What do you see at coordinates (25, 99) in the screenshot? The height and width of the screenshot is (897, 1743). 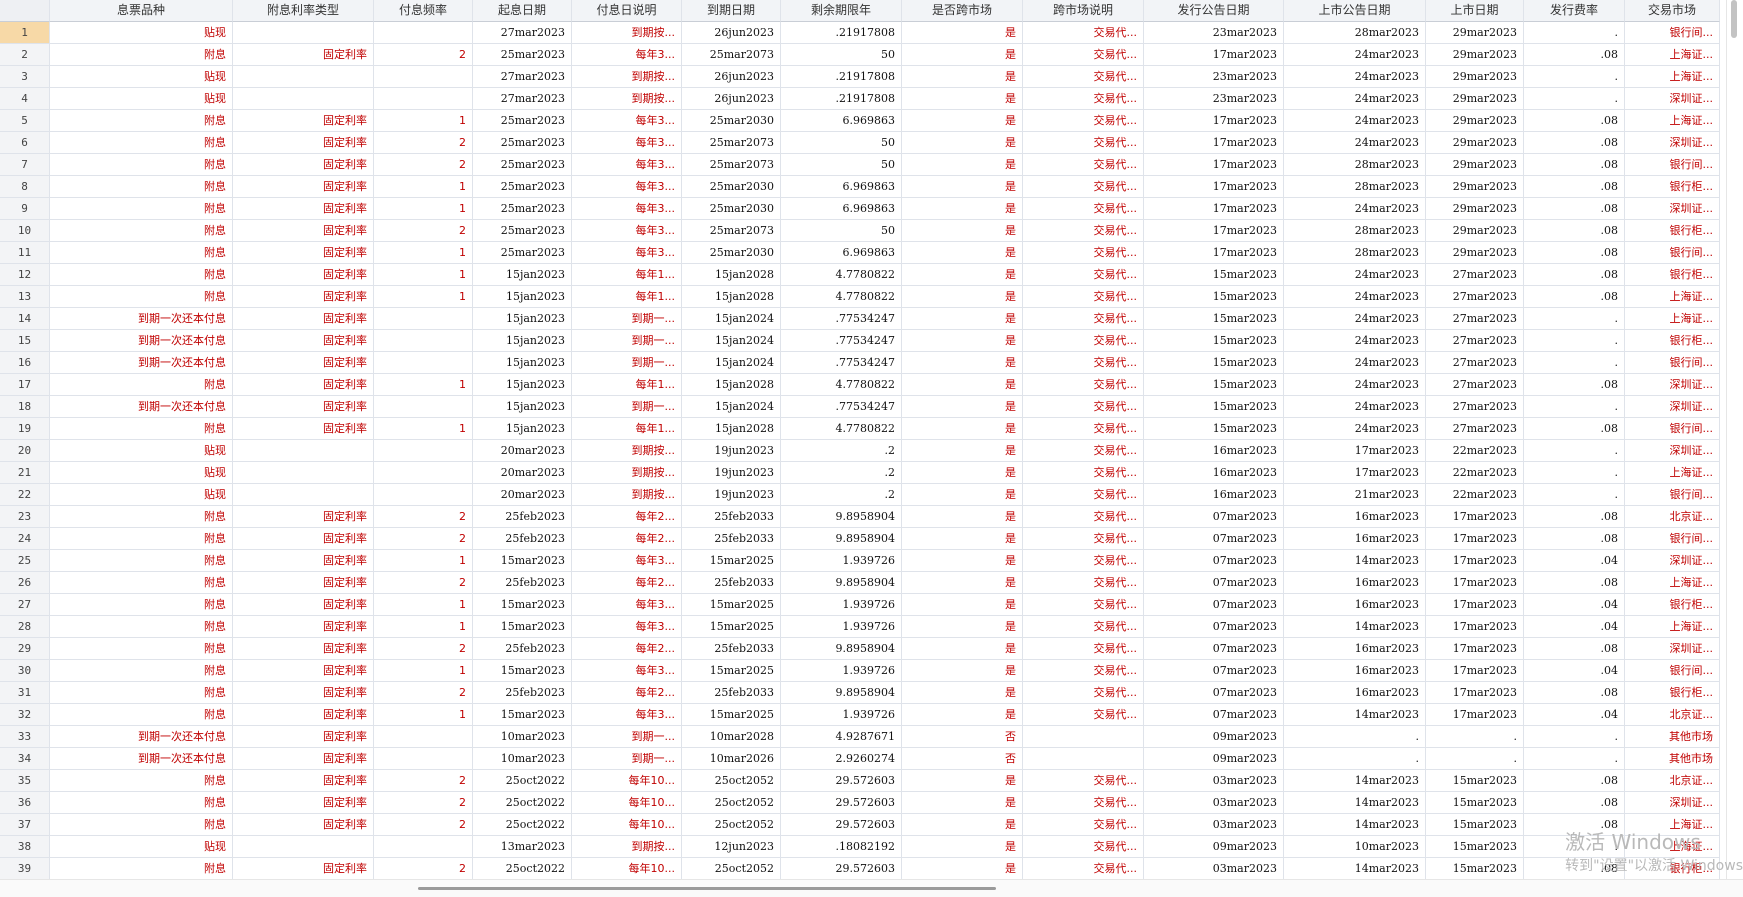 I see `row-number: 4` at bounding box center [25, 99].